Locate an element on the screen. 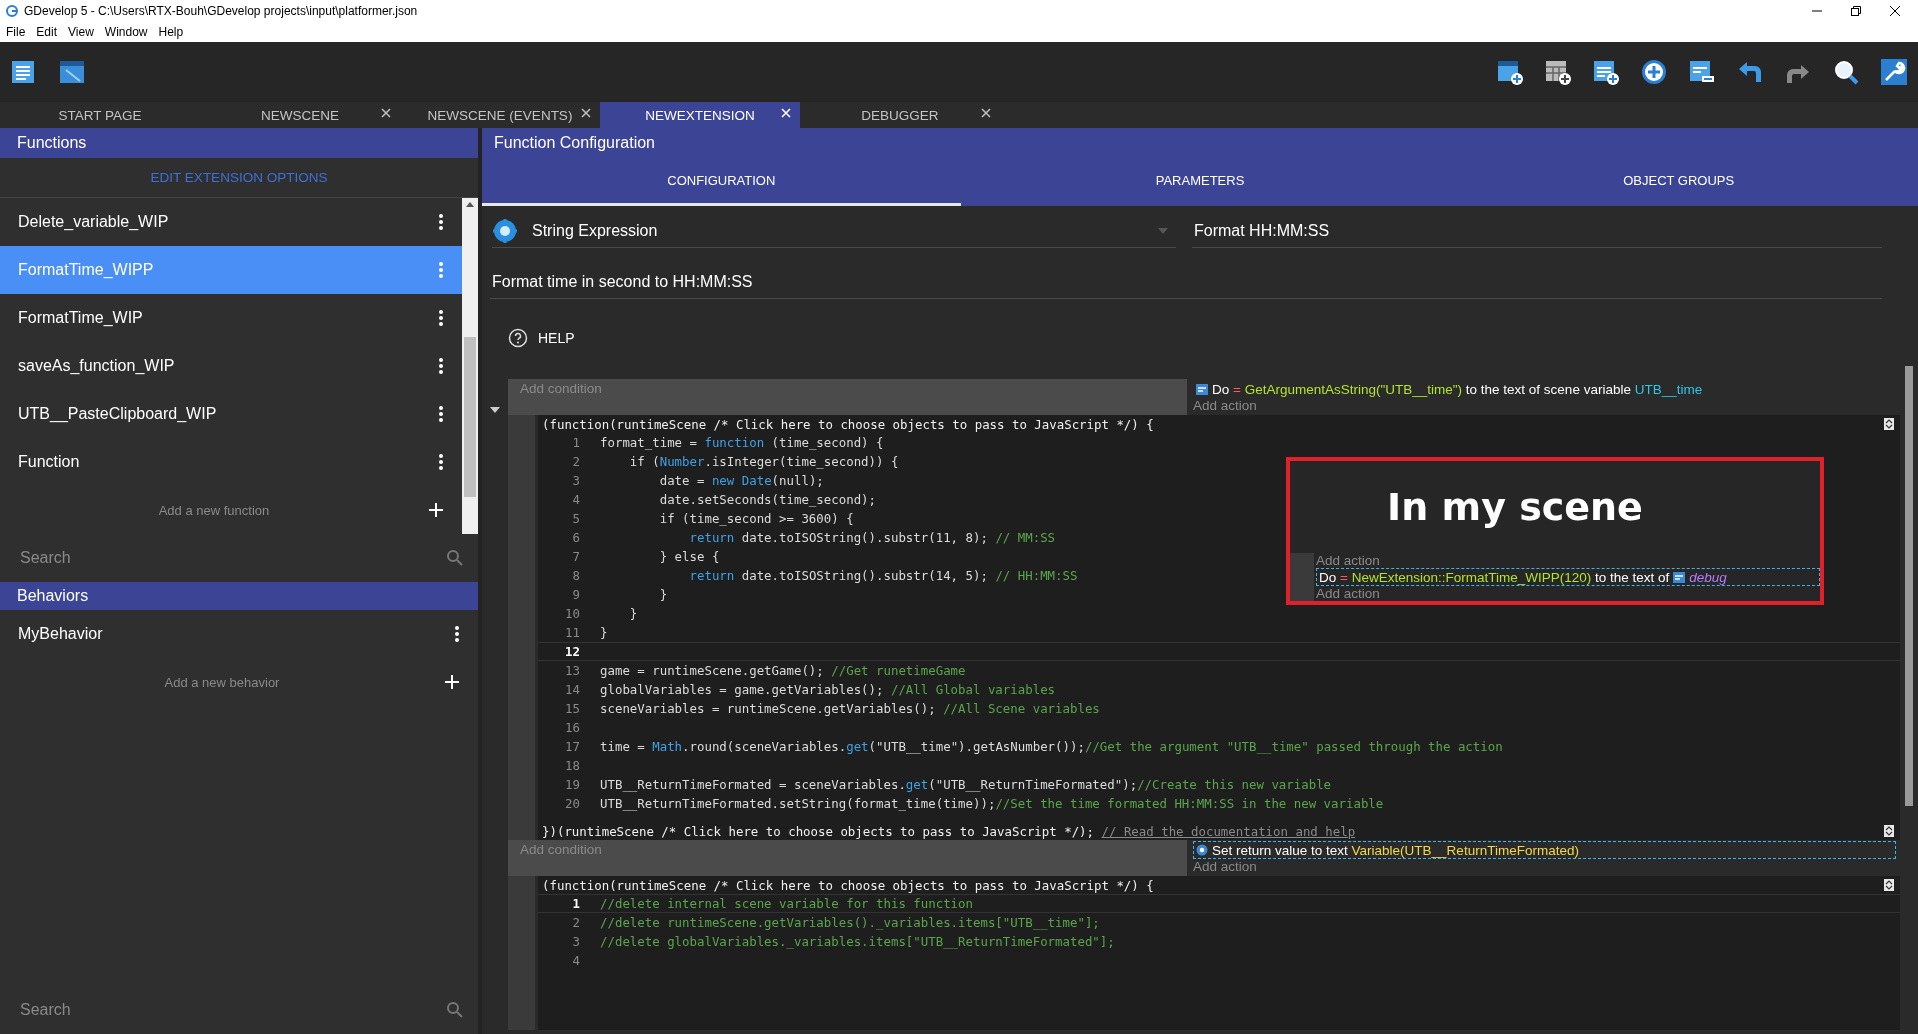 This screenshot has width=1918, height=1034. editor-tab: NEWEXTENSION is located at coordinates (700, 115).